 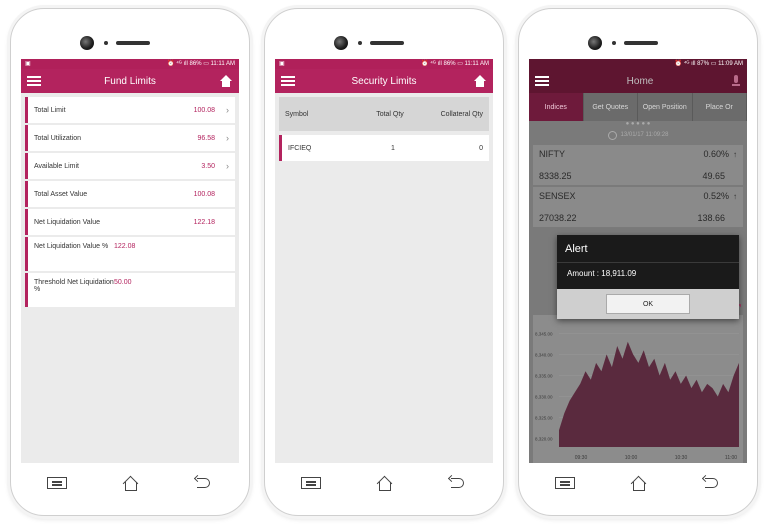 What do you see at coordinates (390, 114) in the screenshot?
I see `header-total-qty: Total Qty` at bounding box center [390, 114].